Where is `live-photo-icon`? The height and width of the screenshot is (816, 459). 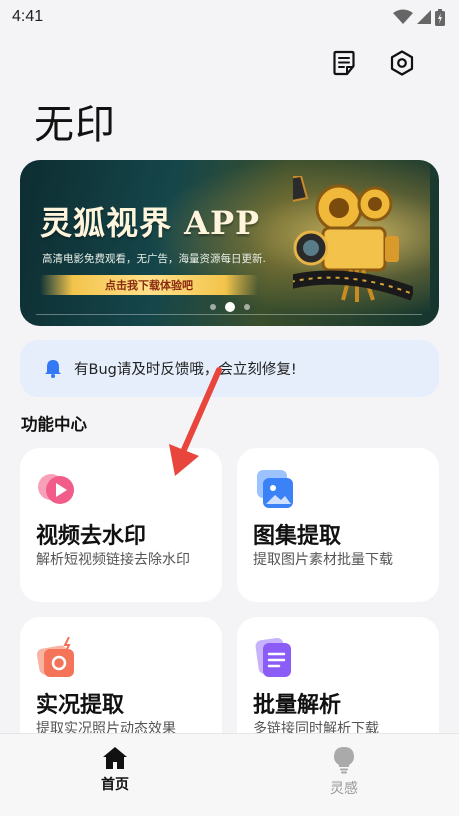 live-photo-icon is located at coordinates (55, 657).